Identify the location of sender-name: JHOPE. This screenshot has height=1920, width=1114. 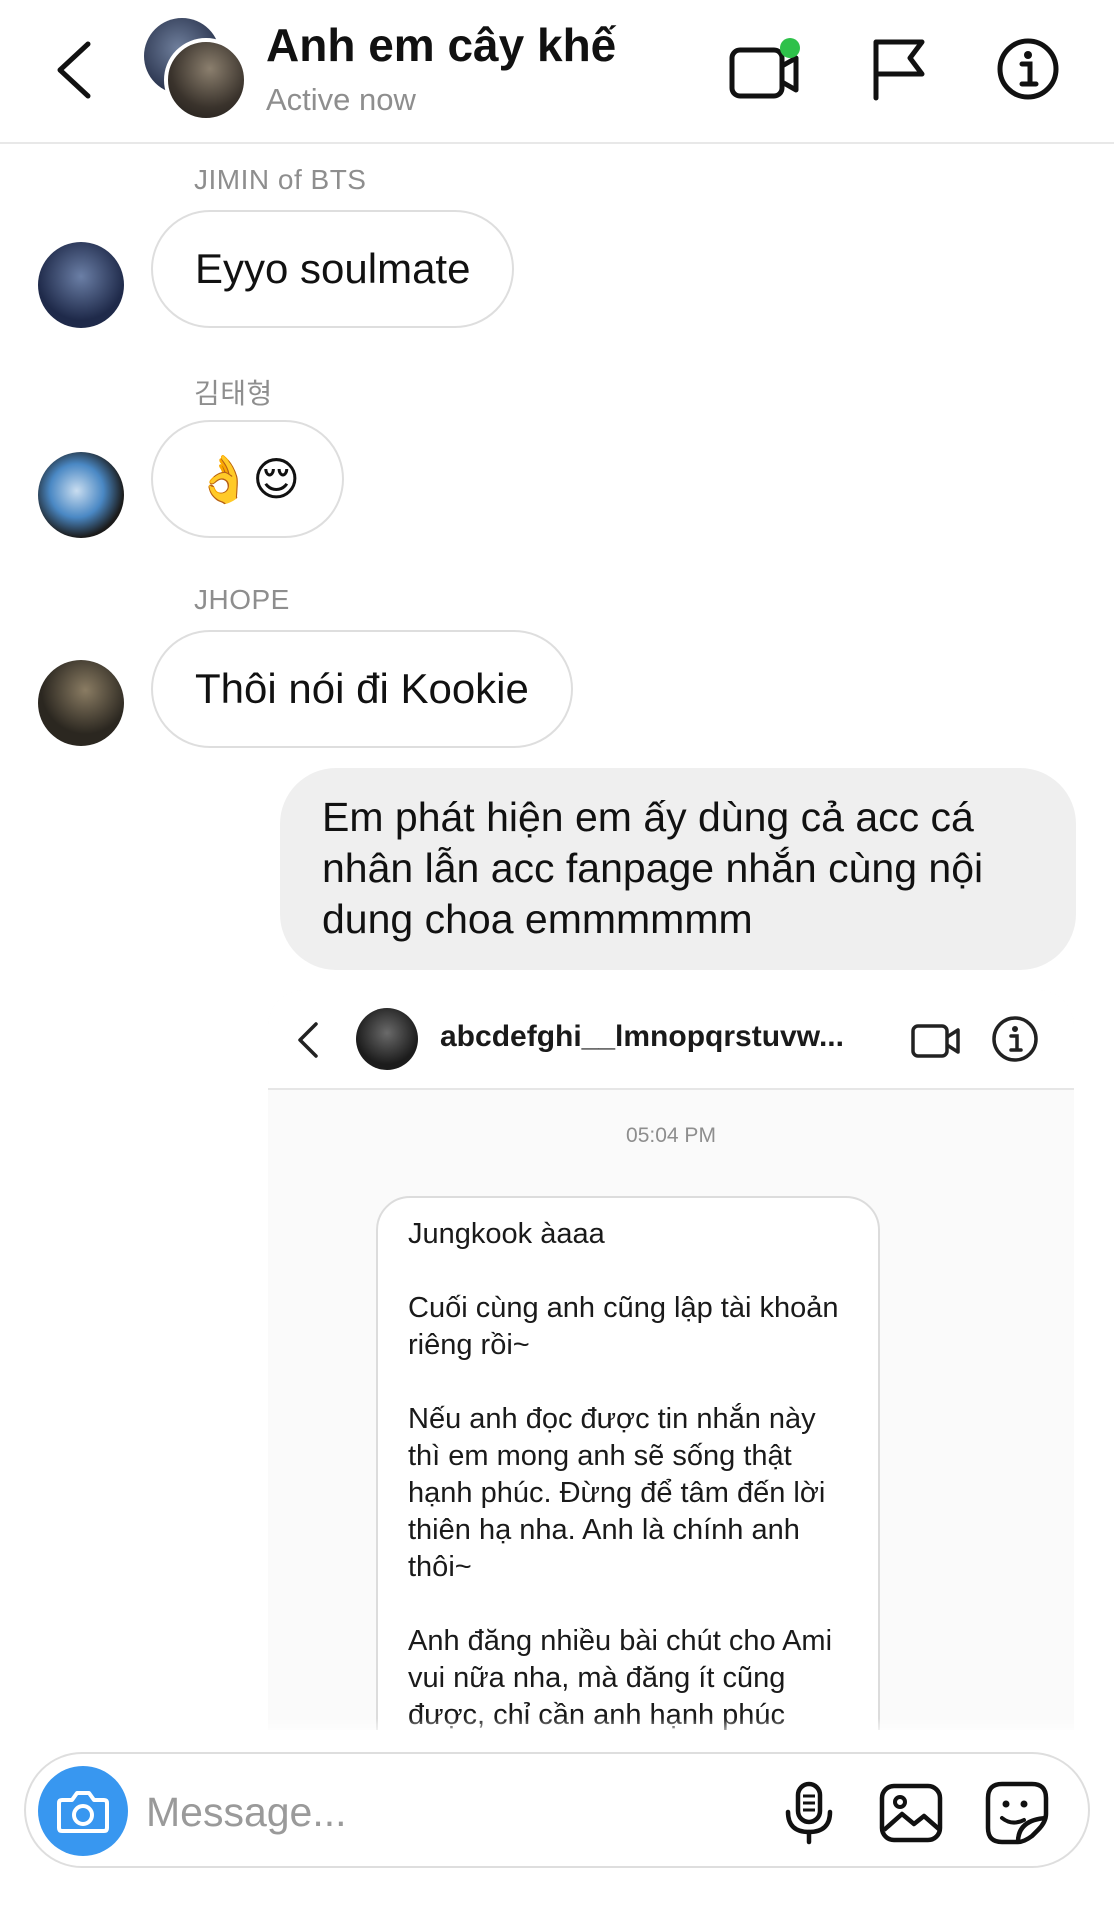
(242, 599).